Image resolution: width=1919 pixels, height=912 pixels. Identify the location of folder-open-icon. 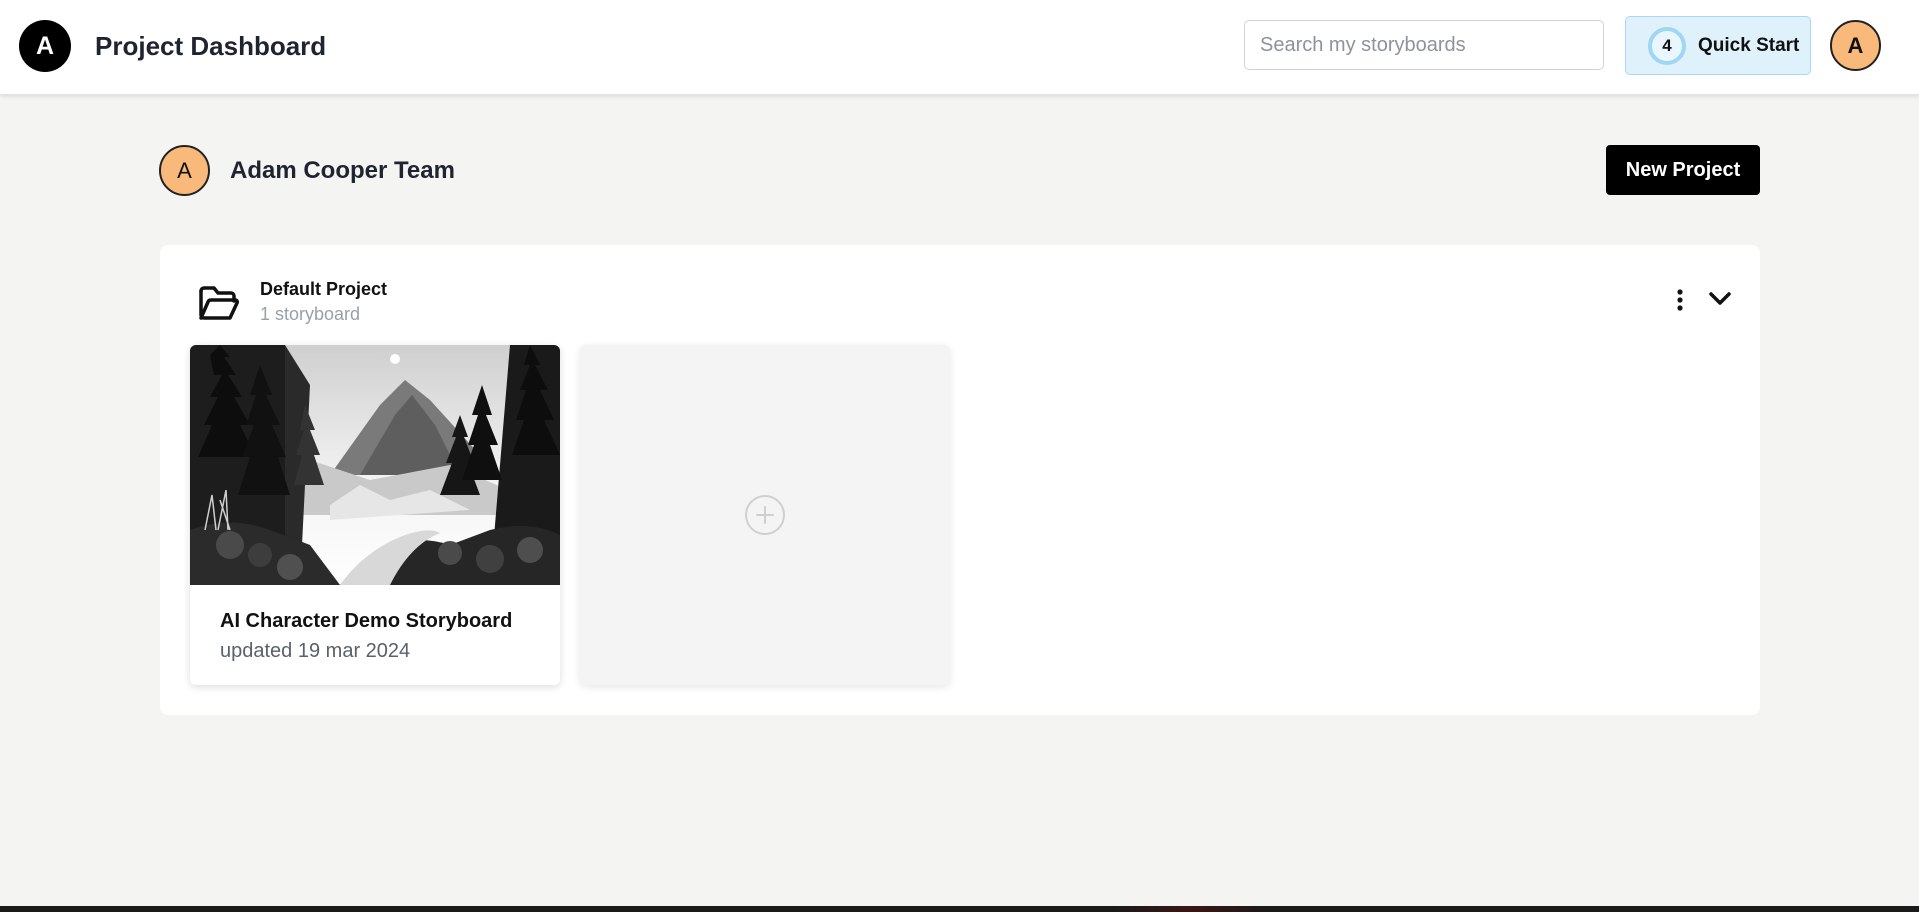
(219, 303).